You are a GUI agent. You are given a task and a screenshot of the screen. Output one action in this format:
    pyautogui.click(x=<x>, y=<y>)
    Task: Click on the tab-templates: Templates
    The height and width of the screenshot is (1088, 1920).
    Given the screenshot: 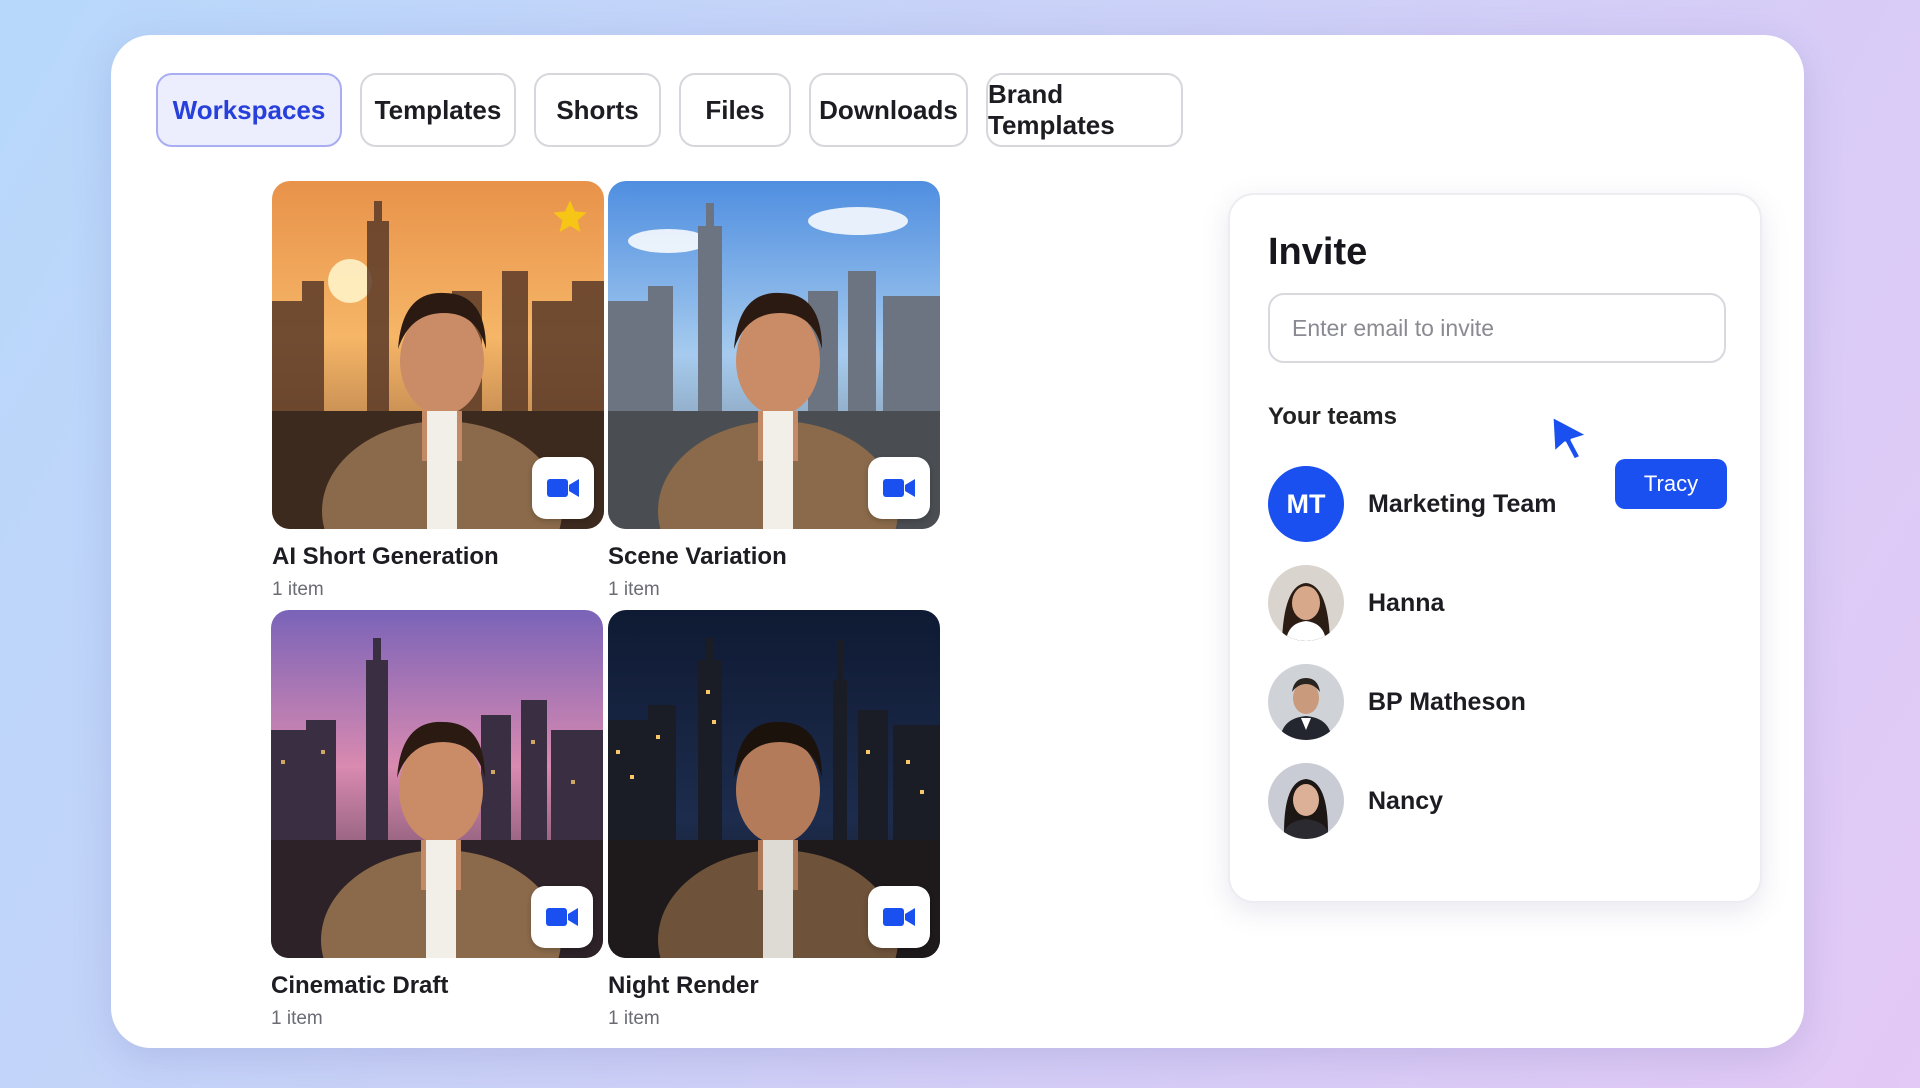 What is the action you would take?
    pyautogui.click(x=438, y=110)
    